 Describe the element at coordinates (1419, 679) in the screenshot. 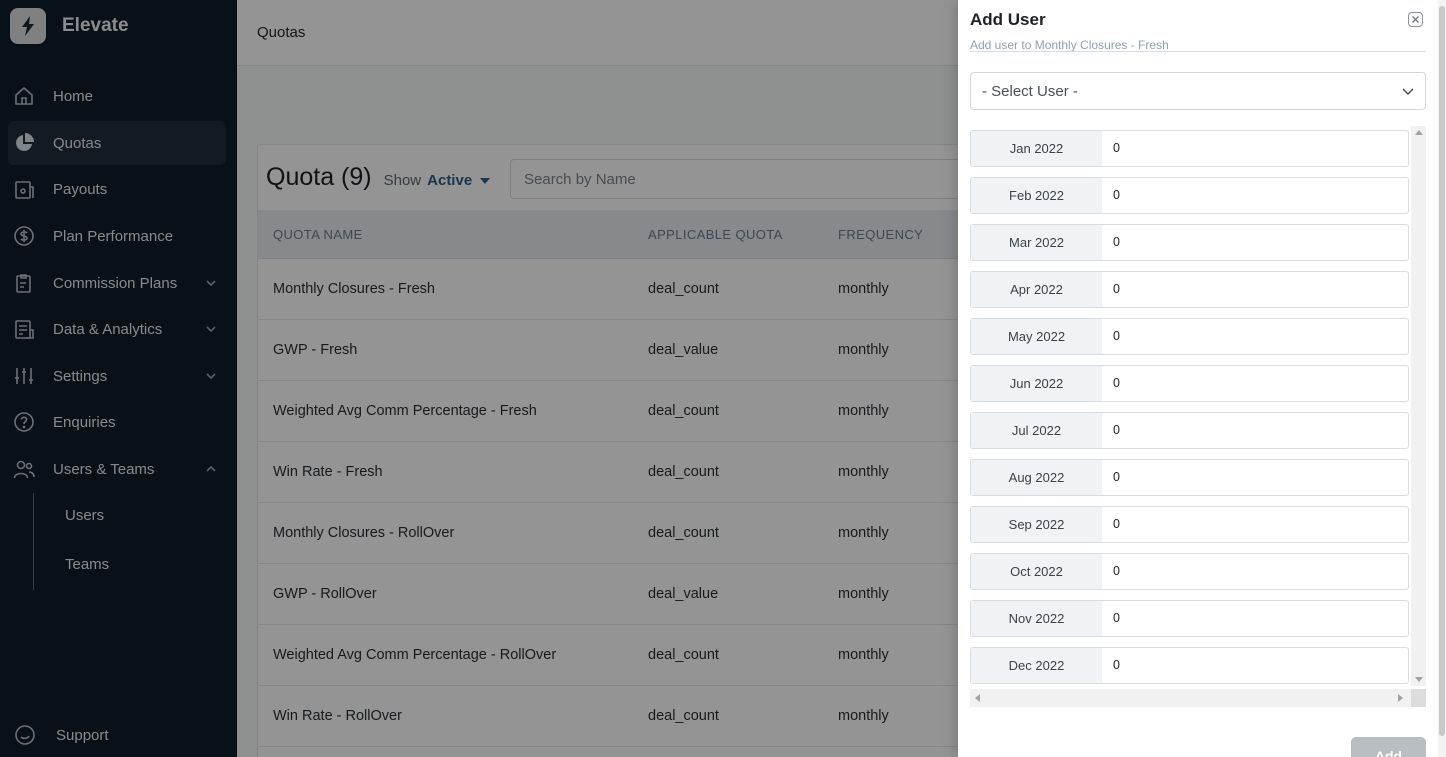

I see `scroll-down-arrow-icon` at that location.